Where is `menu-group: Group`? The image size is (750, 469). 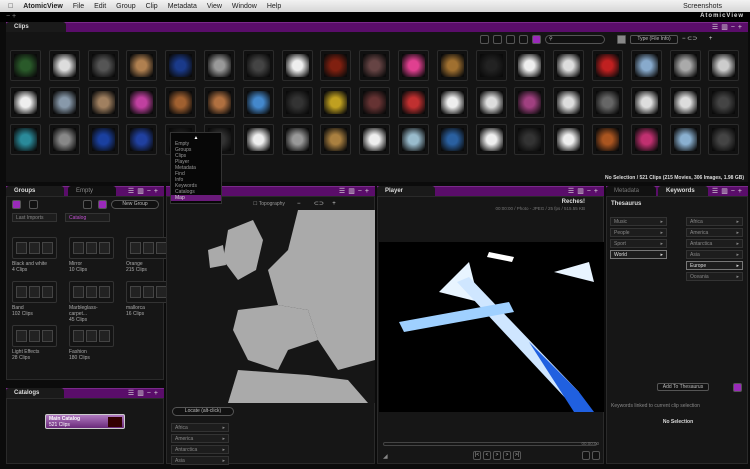 menu-group: Group is located at coordinates (125, 6).